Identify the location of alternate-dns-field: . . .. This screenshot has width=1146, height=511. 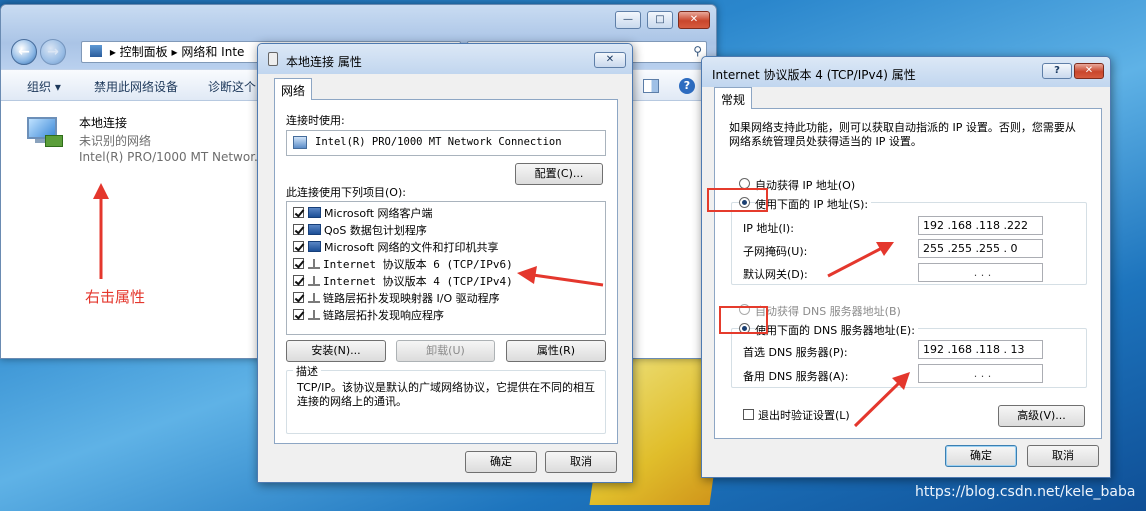
(980, 373).